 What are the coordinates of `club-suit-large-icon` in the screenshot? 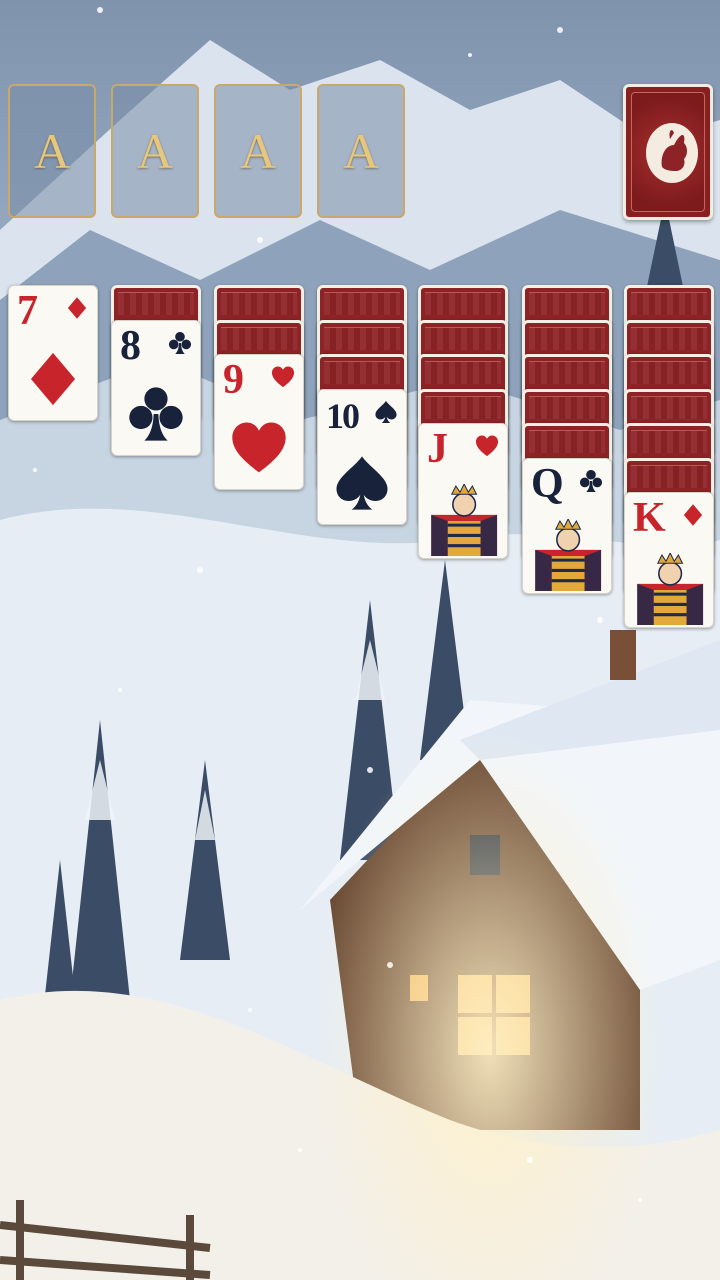 It's located at (156, 413).